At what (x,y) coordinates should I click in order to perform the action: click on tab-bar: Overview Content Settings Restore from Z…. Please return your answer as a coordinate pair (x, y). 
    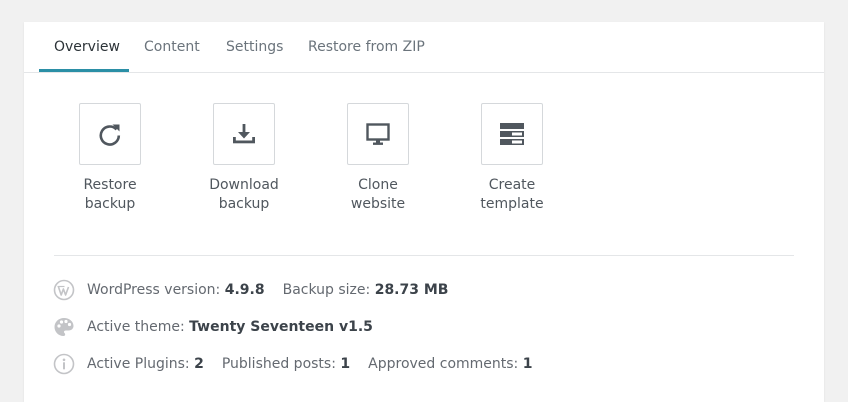
    Looking at the image, I should click on (424, 47).